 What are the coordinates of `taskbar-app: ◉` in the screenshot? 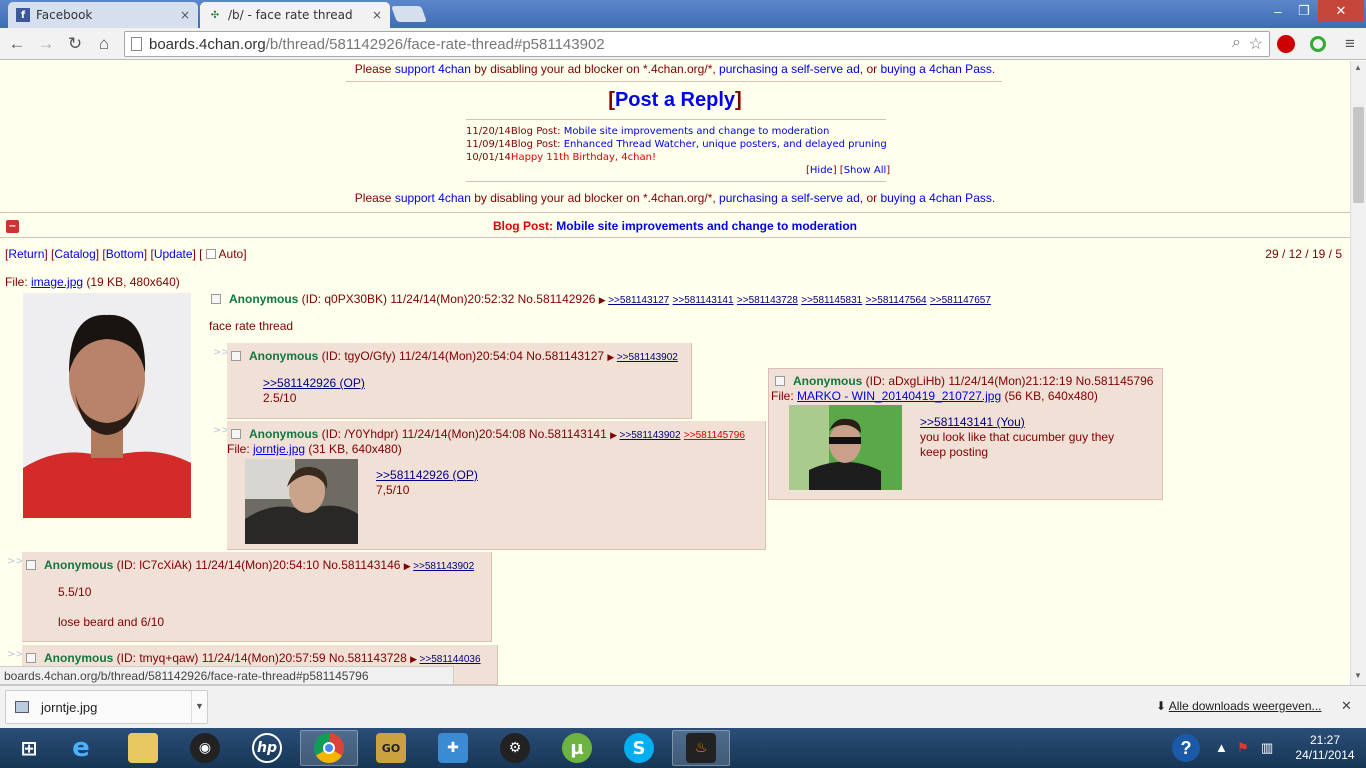 It's located at (205, 748).